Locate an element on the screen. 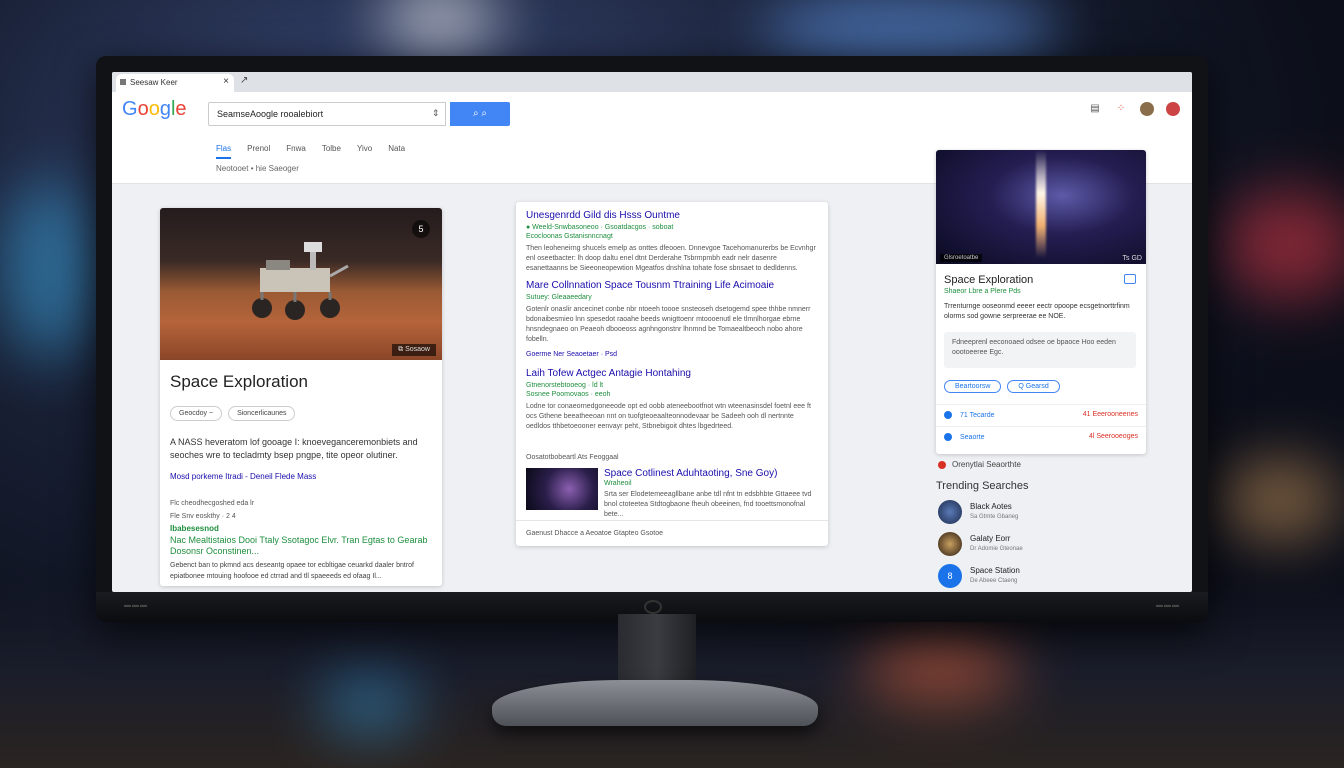 The image size is (1344, 768). tab-title: Seesaw Keer is located at coordinates (154, 82).